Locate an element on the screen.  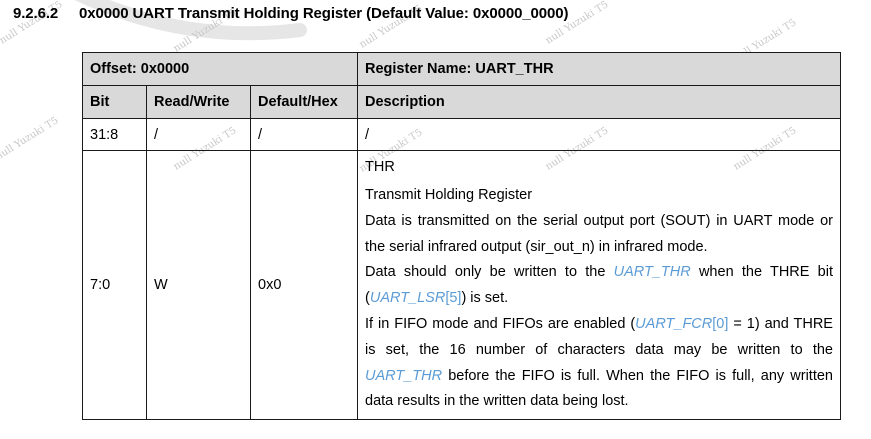
register-bit-index: [5] is located at coordinates (453, 298).